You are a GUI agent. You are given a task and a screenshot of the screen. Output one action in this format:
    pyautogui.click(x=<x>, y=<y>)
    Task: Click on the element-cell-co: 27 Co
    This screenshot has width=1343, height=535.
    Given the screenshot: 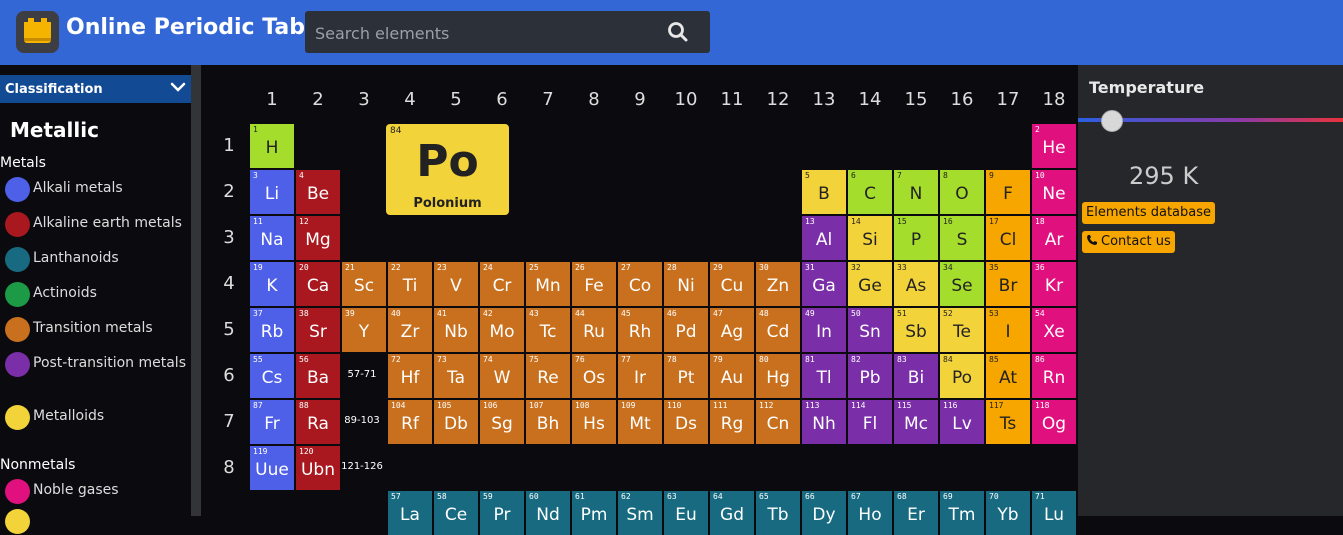 What is the action you would take?
    pyautogui.click(x=640, y=284)
    